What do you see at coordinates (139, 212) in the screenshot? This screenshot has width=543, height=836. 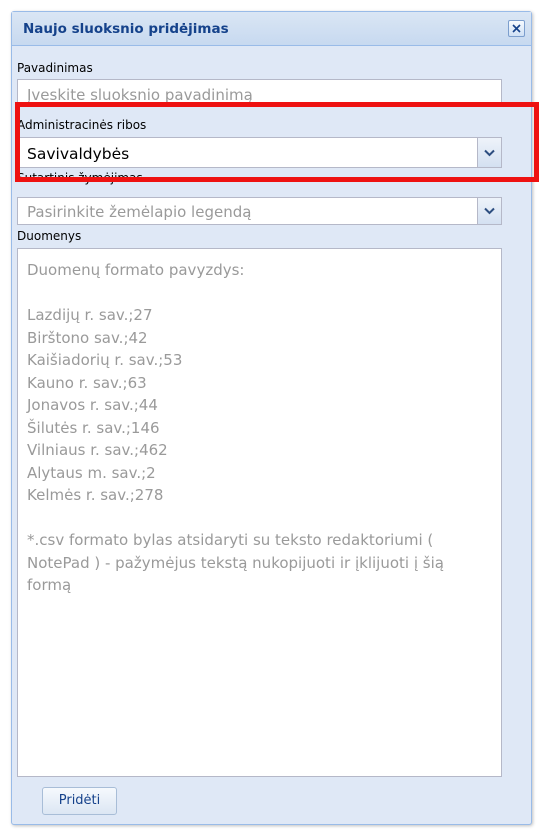 I see `legend-placeholder: Pasirinkite žemėlapio legendą` at bounding box center [139, 212].